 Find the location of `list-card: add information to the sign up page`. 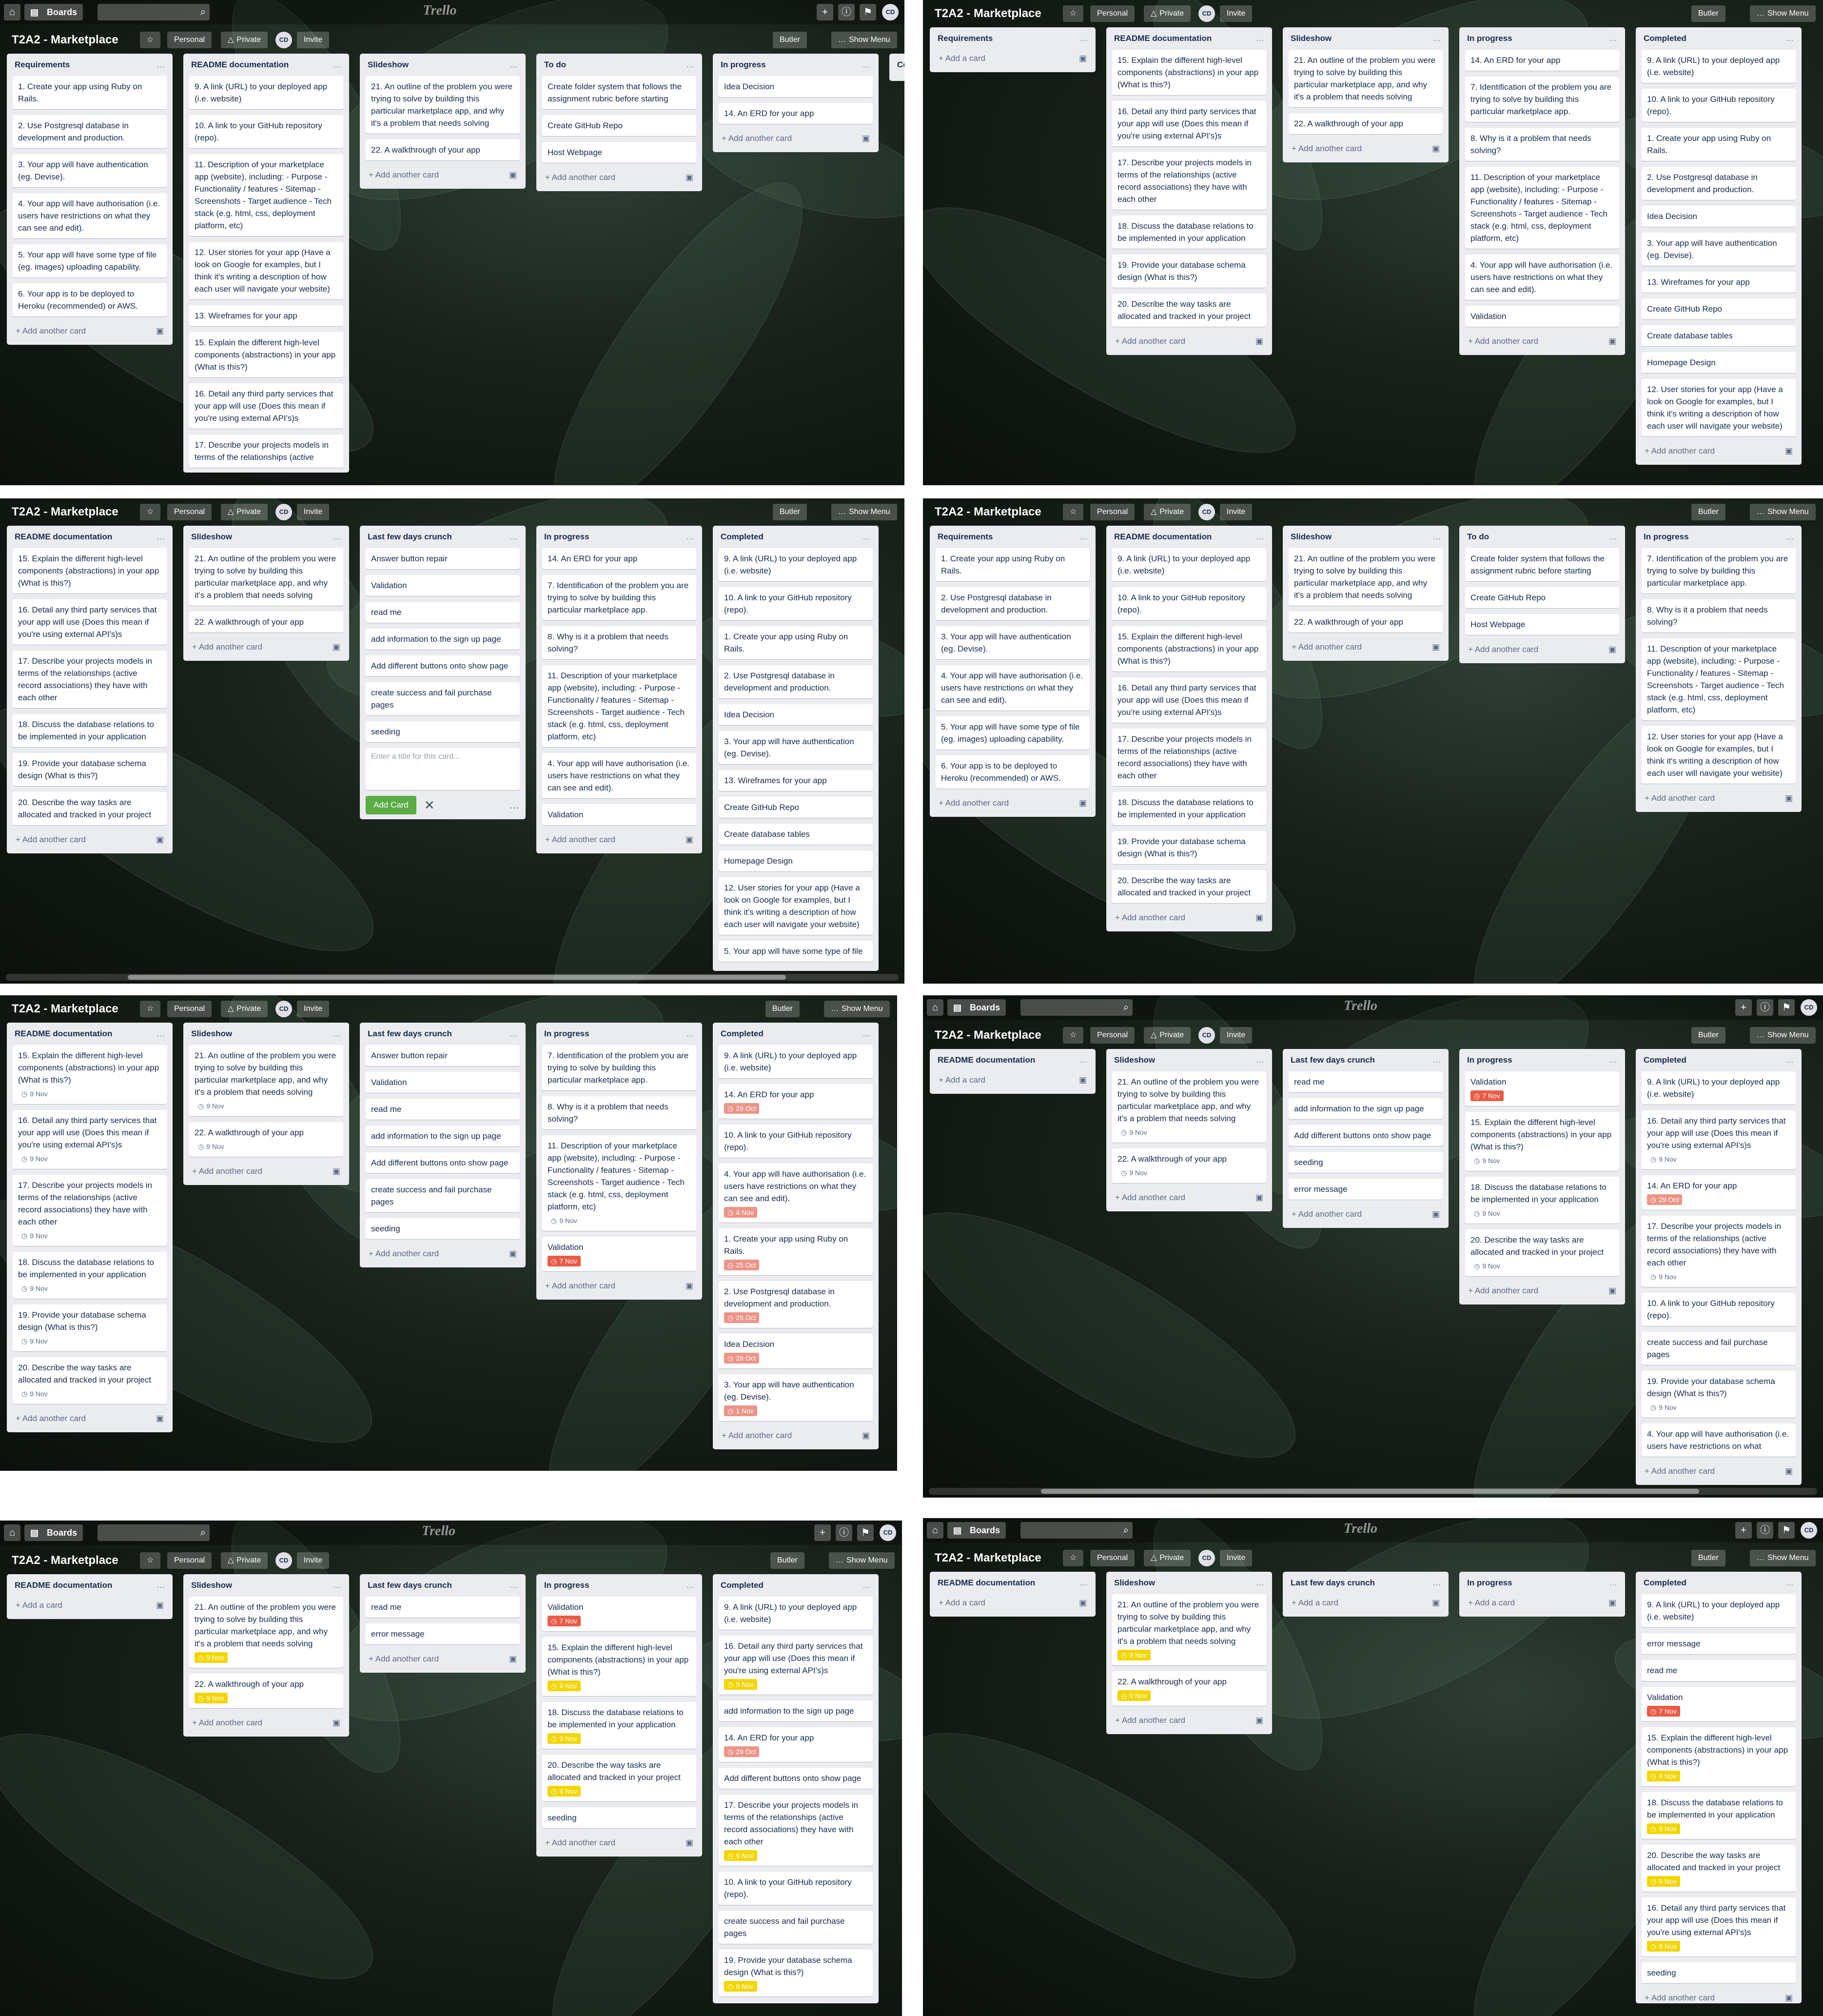

list-card: add information to the sign up page is located at coordinates (443, 639).